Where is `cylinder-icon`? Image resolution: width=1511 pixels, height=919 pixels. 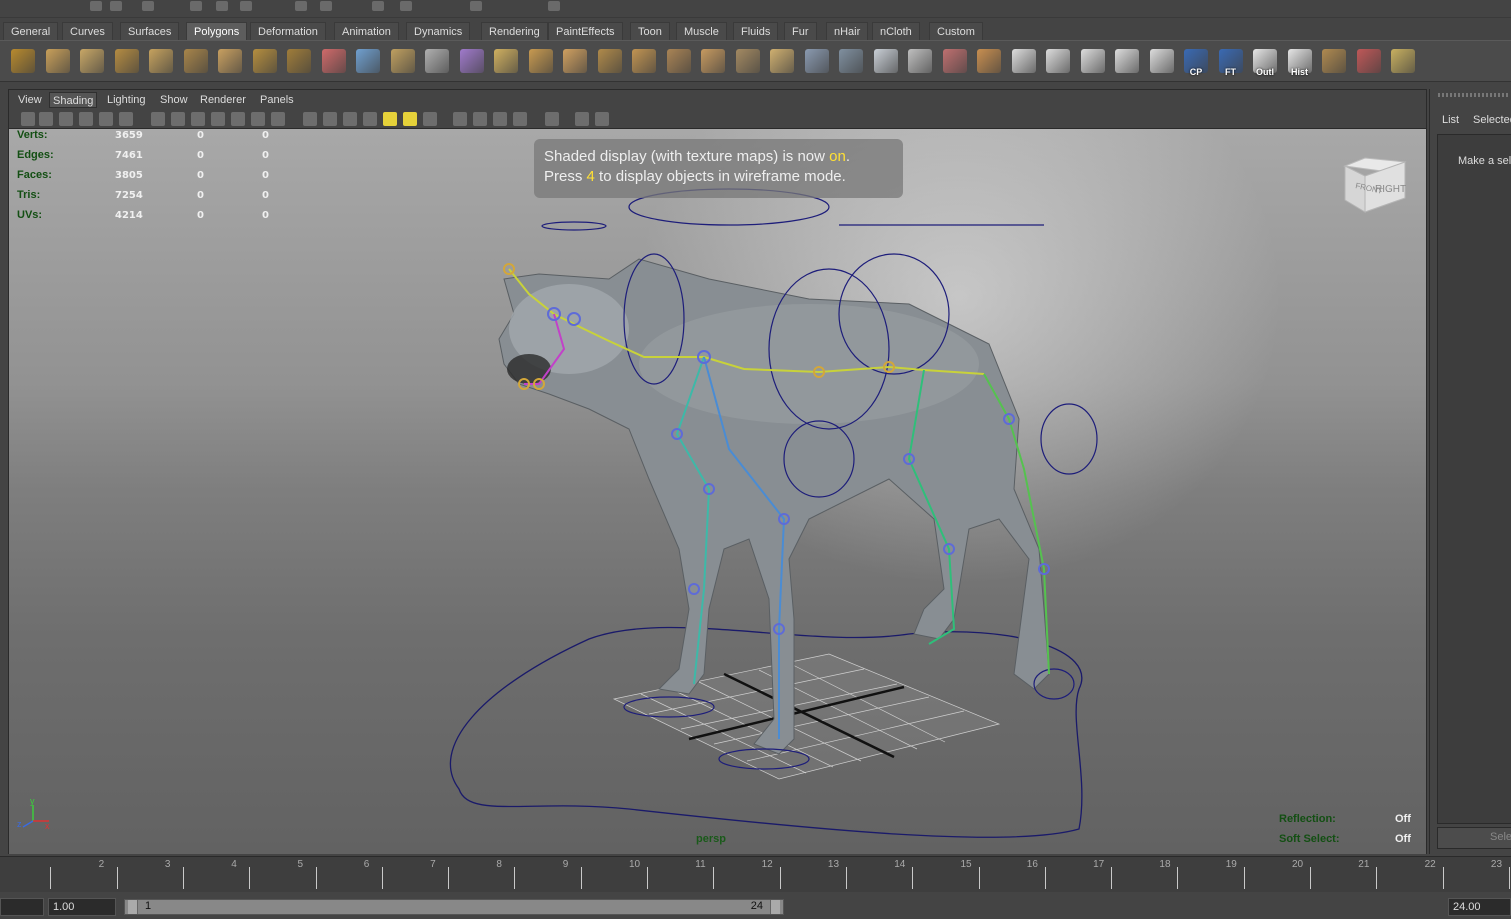
cylinder-icon is located at coordinates (92, 62).